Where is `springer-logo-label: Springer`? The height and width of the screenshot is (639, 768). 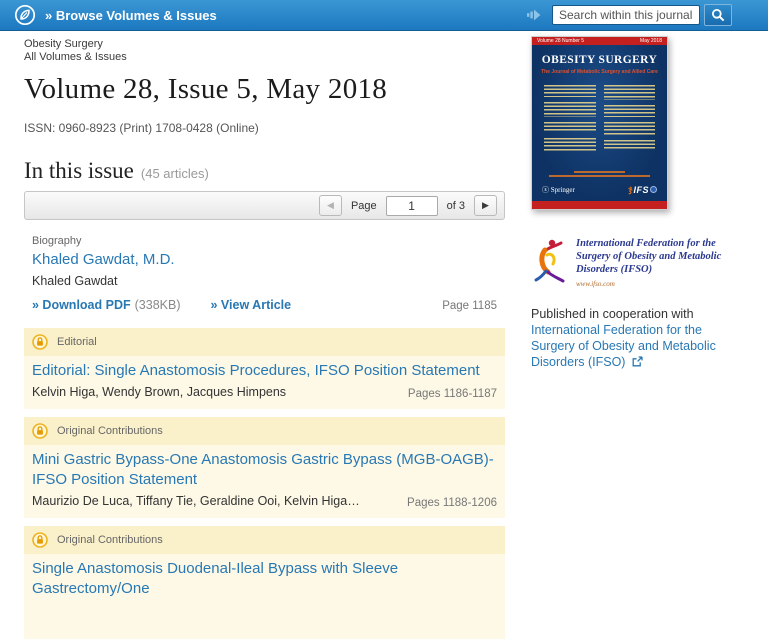
springer-logo-label: Springer is located at coordinates (562, 189).